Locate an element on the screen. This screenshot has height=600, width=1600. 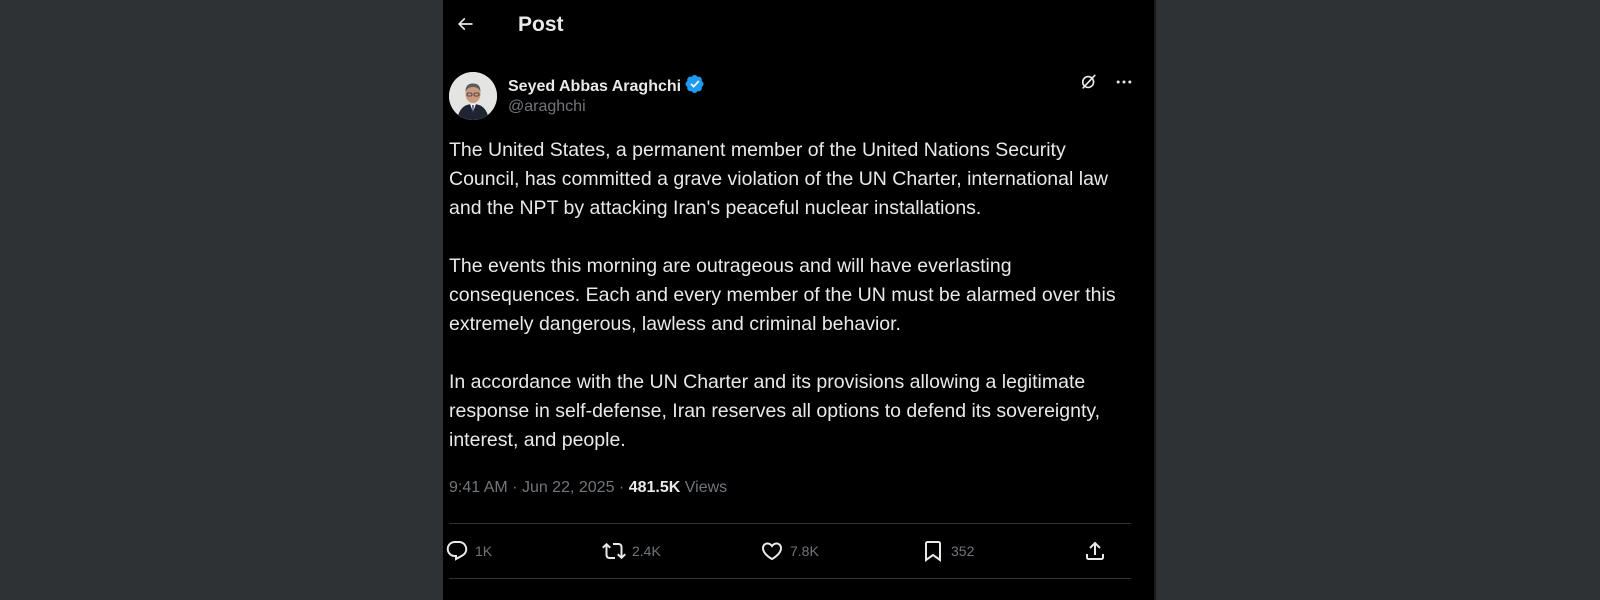
post-time: 9:41 AM is located at coordinates (478, 487).